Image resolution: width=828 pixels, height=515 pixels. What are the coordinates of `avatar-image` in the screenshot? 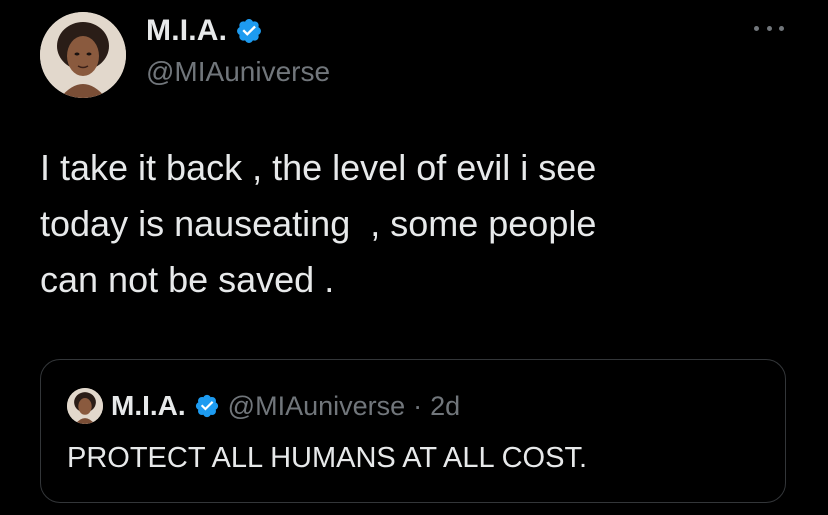 It's located at (83, 55).